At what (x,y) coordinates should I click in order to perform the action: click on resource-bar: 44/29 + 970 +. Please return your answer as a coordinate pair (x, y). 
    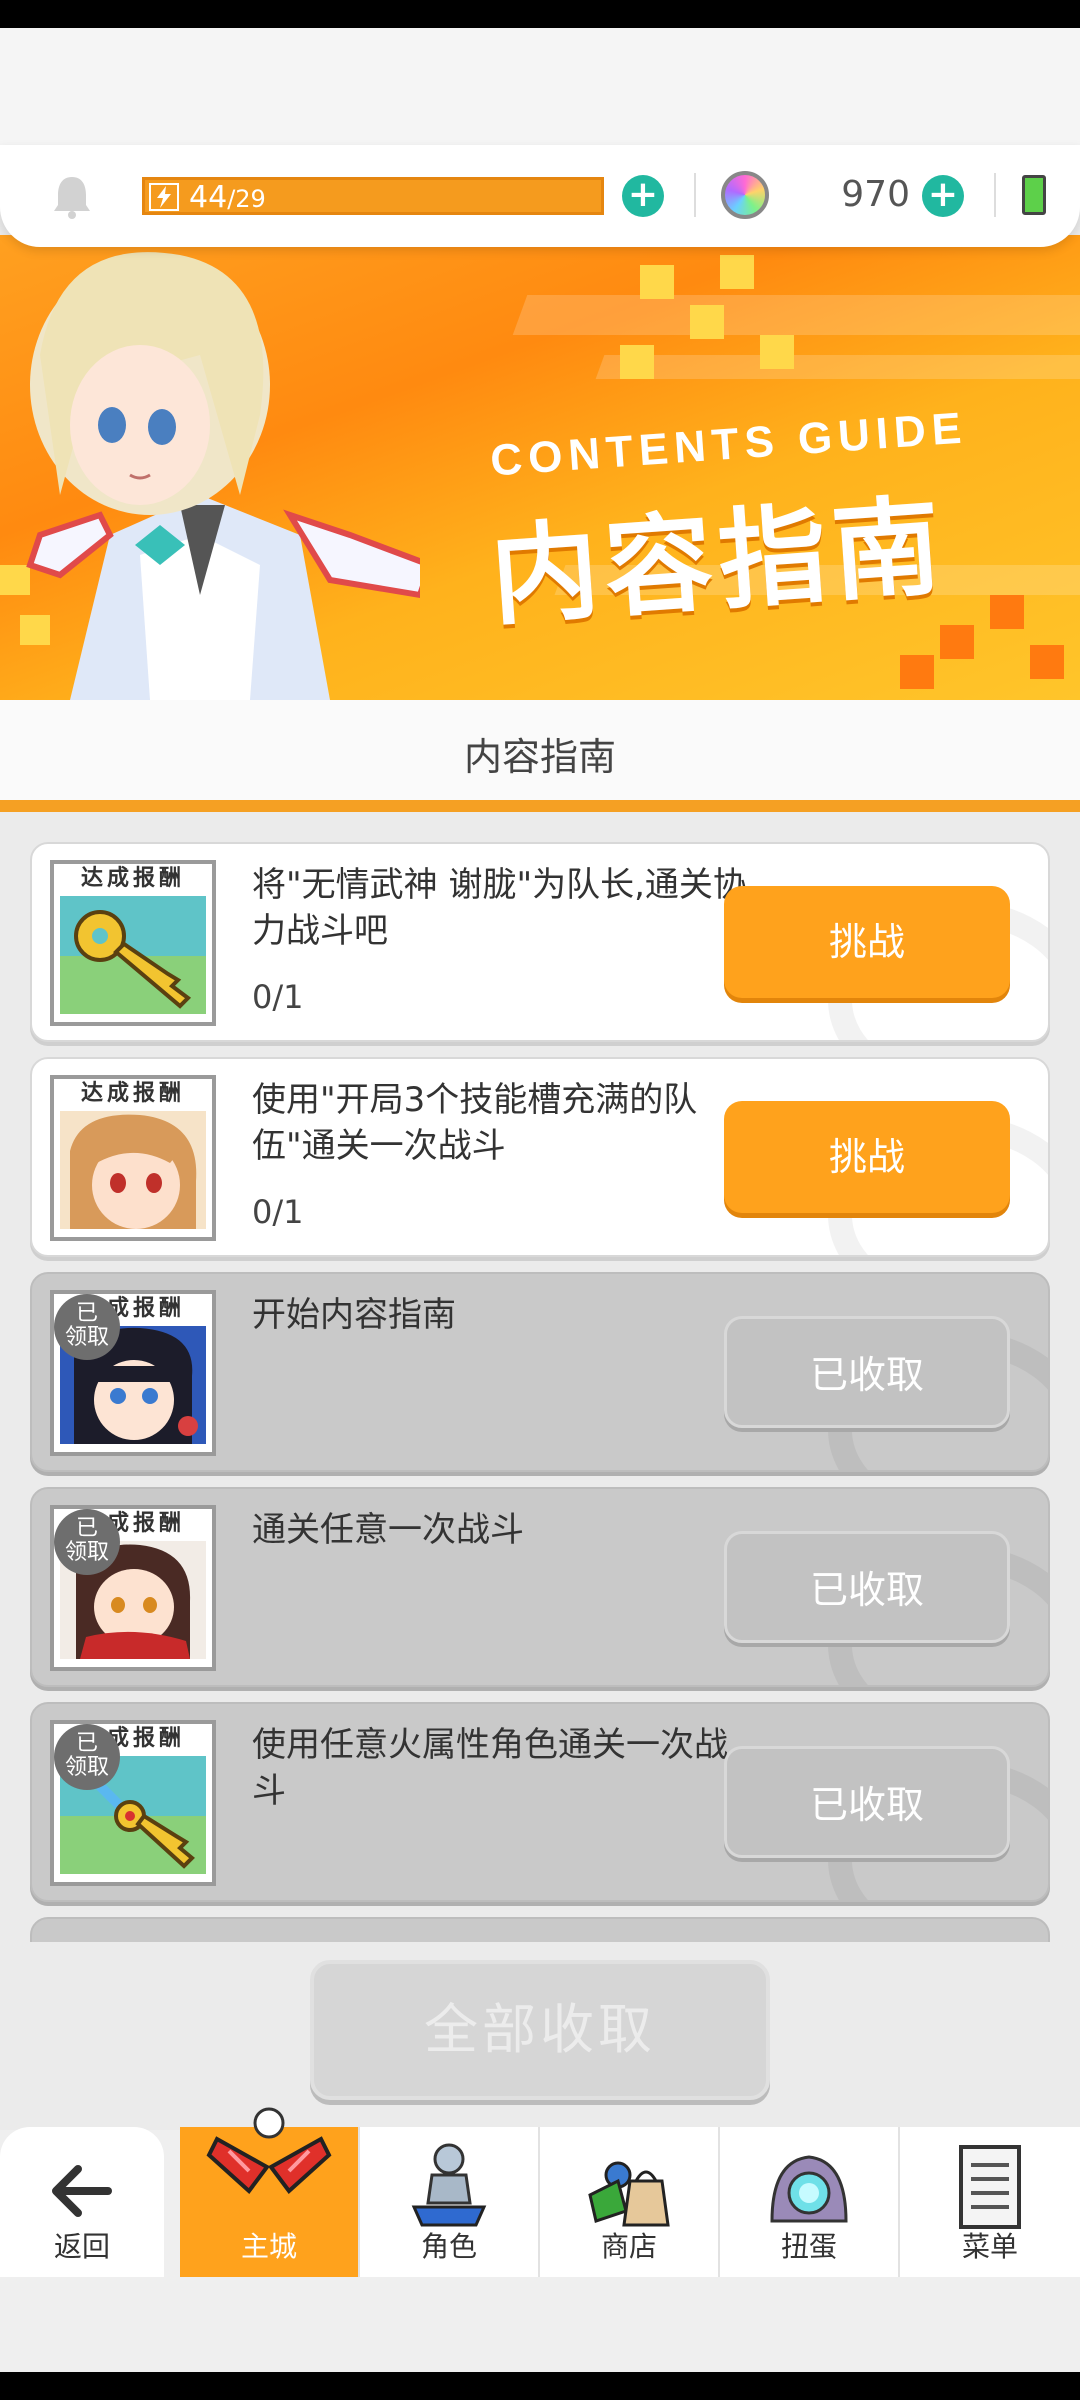
    Looking at the image, I should click on (540, 196).